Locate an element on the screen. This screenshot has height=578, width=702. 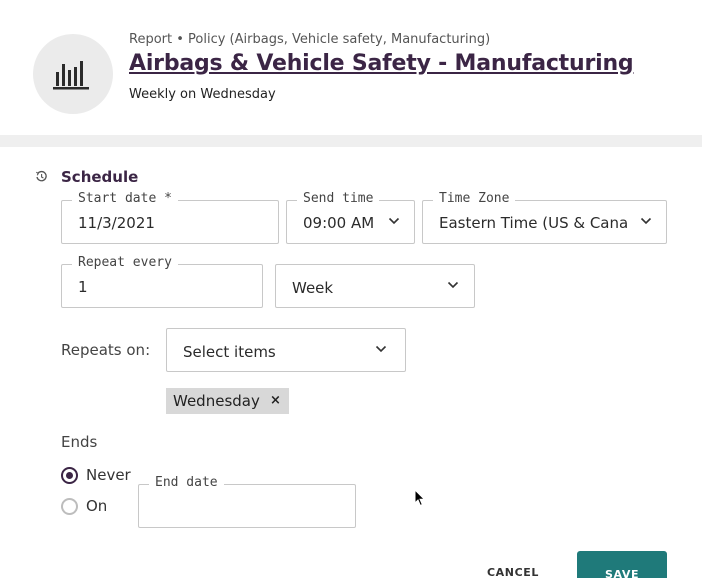
end-date-label: End date is located at coordinates (186, 482).